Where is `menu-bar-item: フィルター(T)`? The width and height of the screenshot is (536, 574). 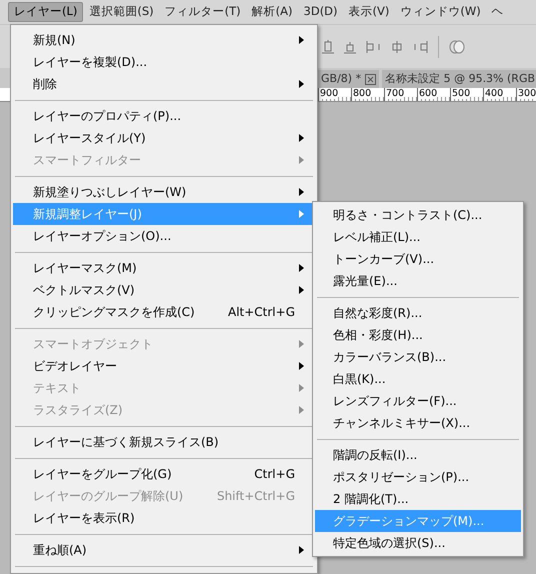 menu-bar-item: フィルター(T) is located at coordinates (203, 12).